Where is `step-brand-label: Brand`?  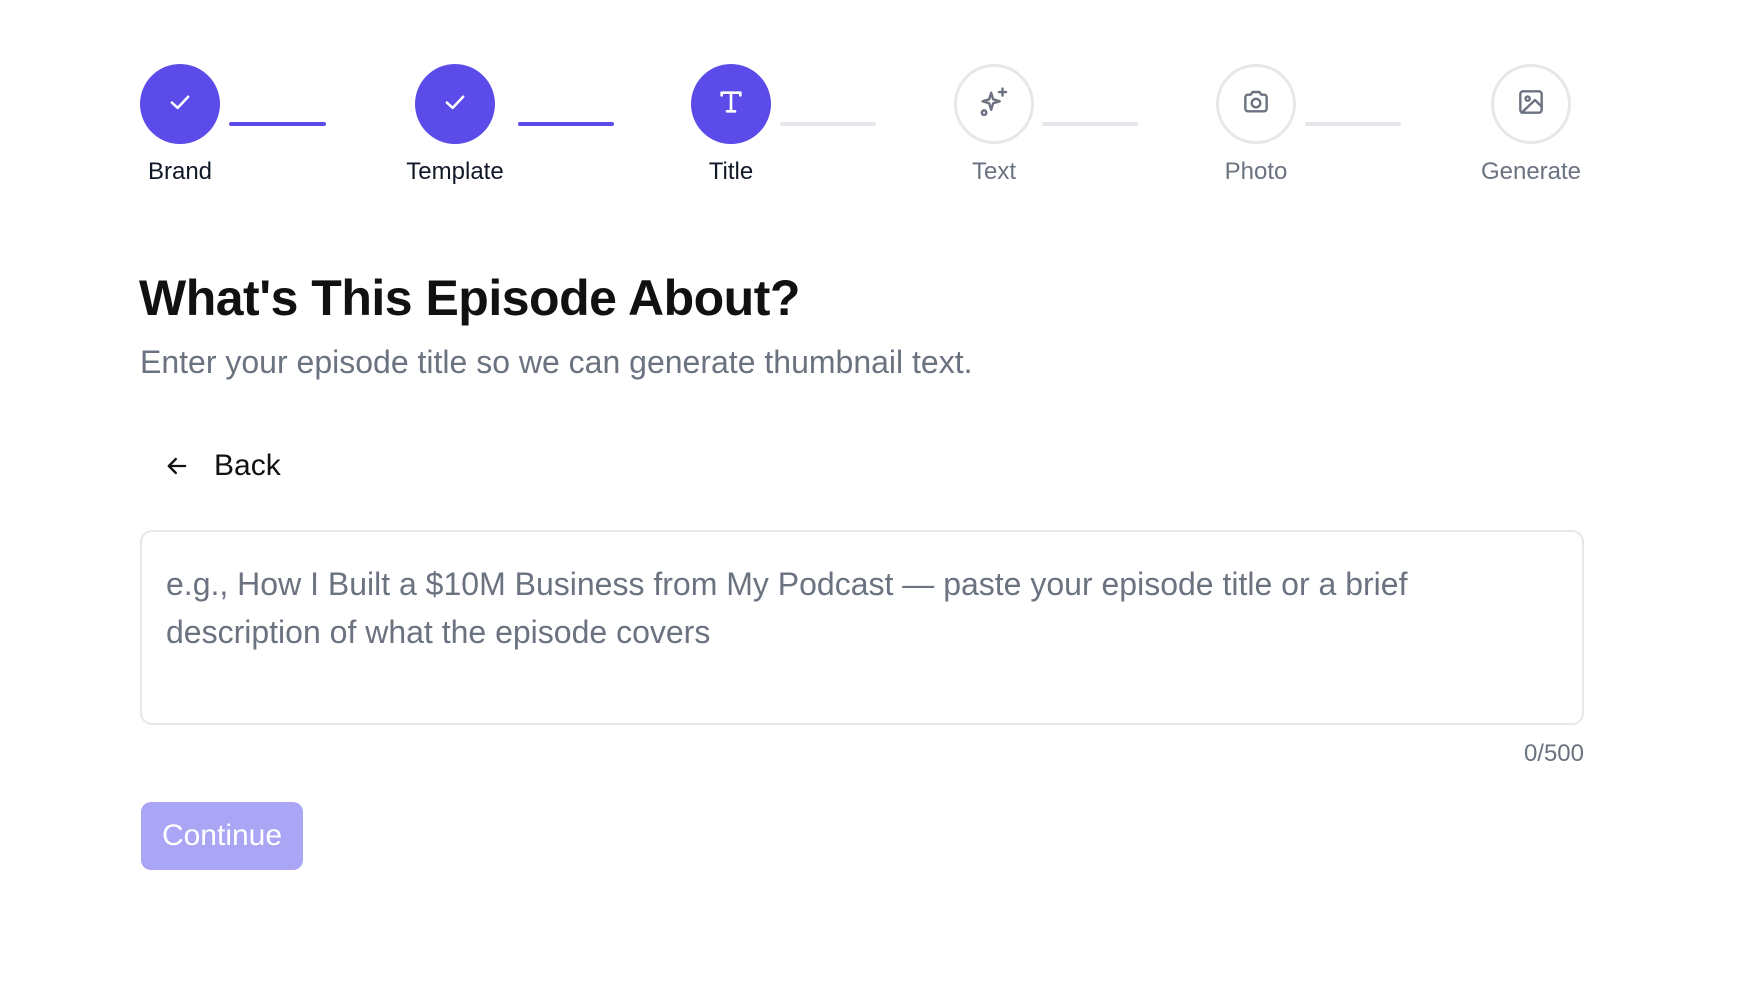 step-brand-label: Brand is located at coordinates (180, 171).